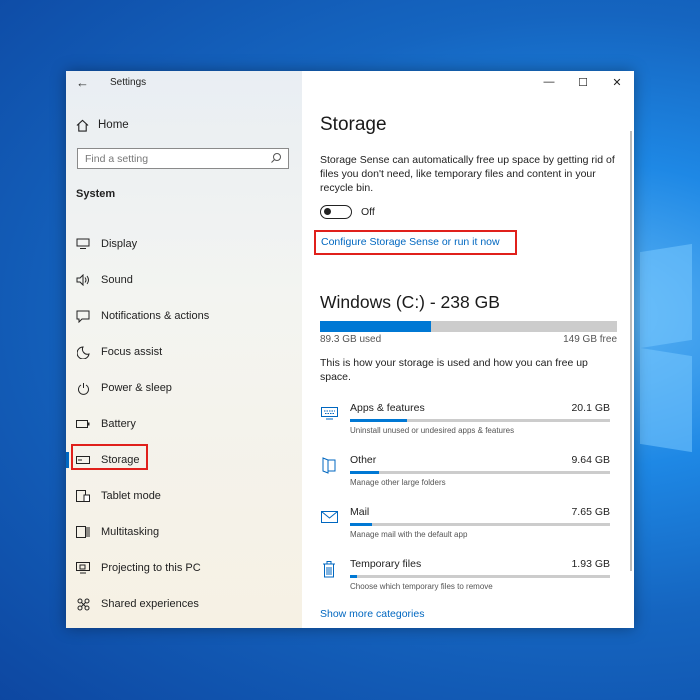  What do you see at coordinates (119, 244) in the screenshot?
I see `sidebar-item-label: Display` at bounding box center [119, 244].